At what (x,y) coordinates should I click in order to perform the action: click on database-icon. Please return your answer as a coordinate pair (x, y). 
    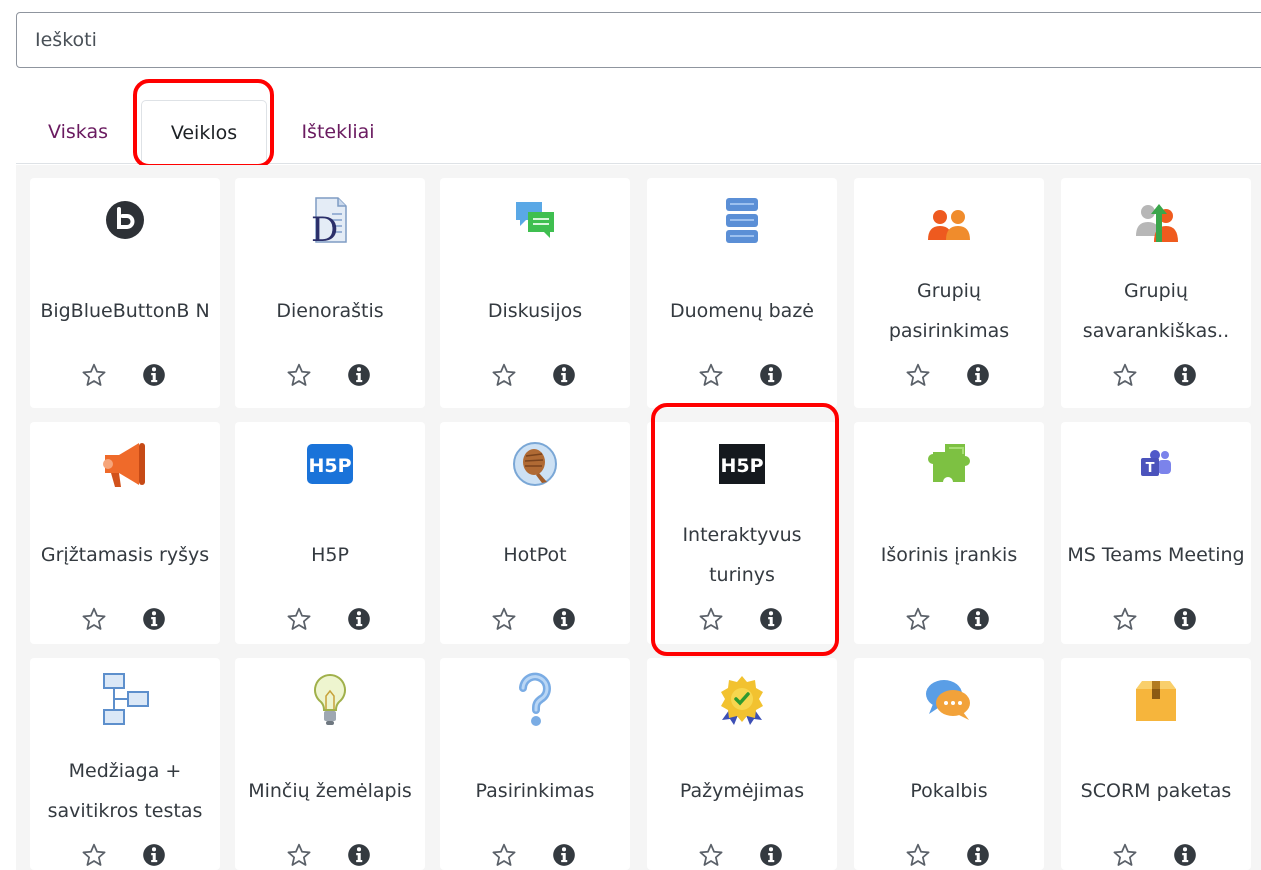
    Looking at the image, I should click on (742, 220).